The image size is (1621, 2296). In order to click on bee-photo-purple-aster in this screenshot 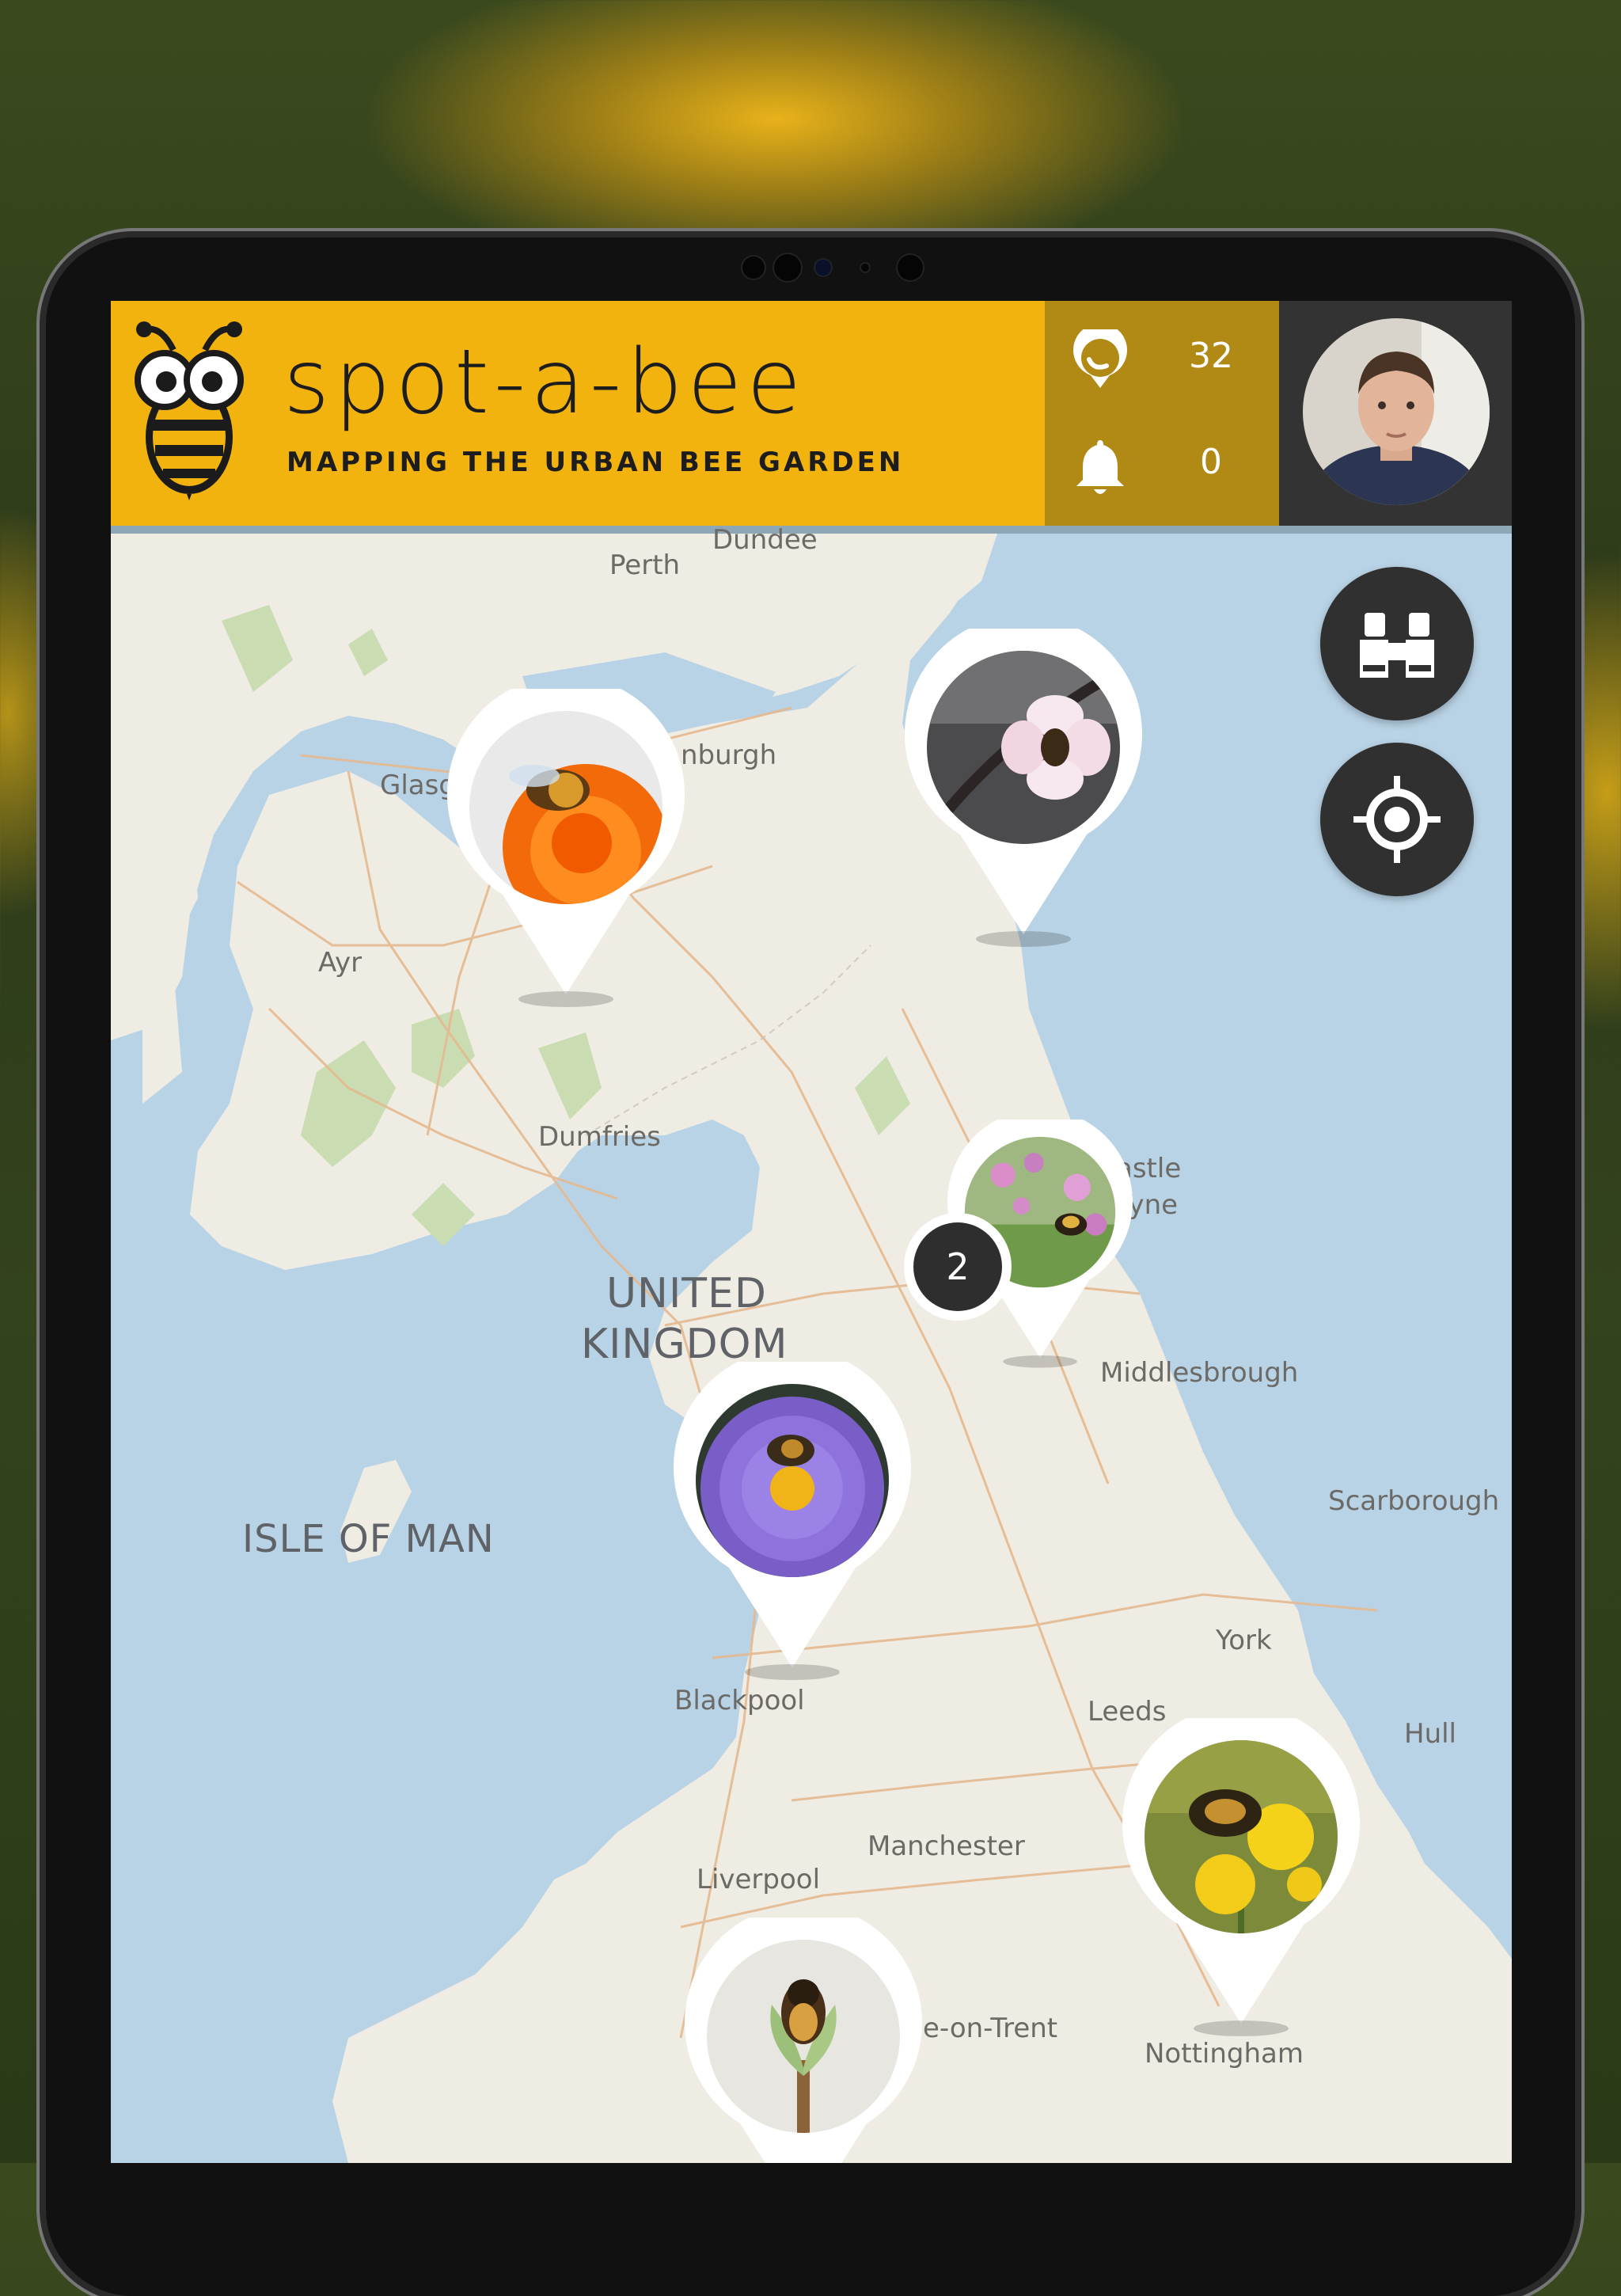, I will do `click(792, 1507)`.